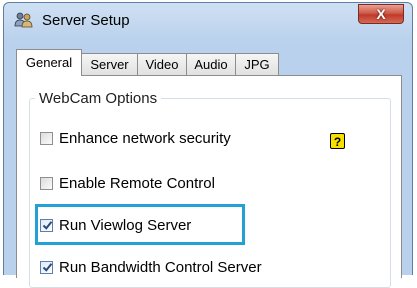 This screenshot has width=417, height=288. I want to click on tab-general: General, so click(49, 62).